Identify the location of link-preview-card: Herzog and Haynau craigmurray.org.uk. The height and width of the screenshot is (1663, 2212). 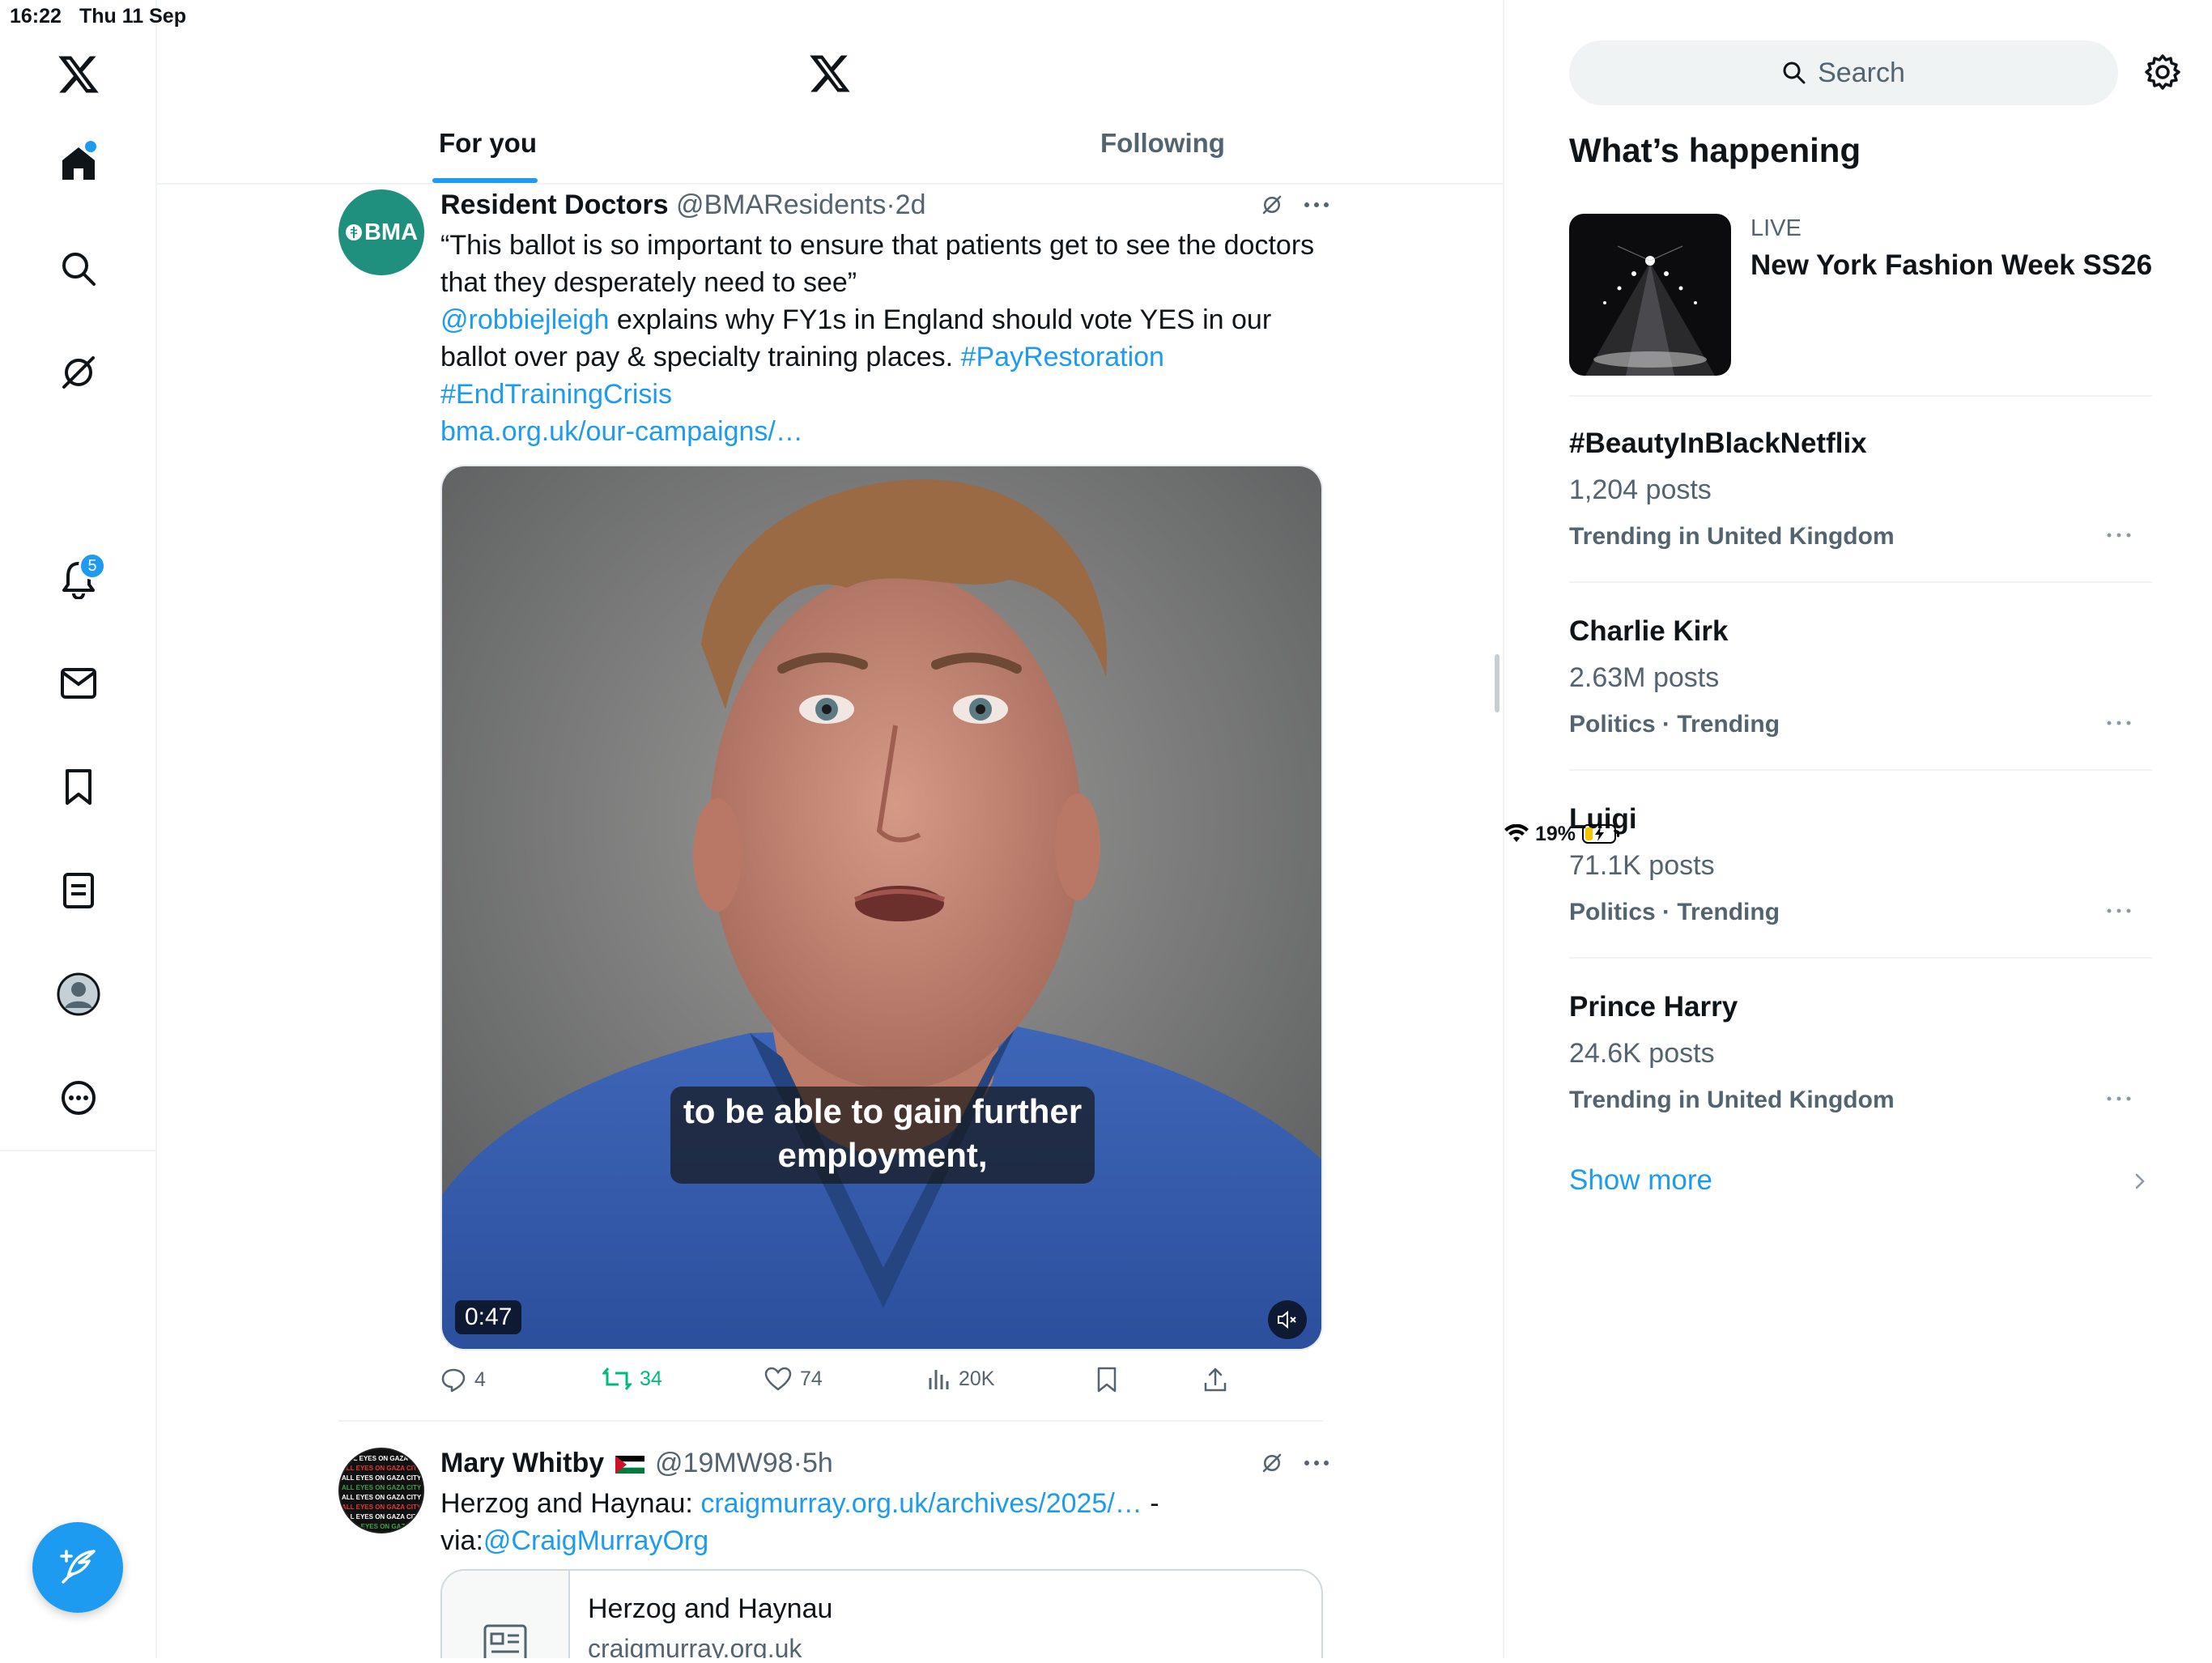
(882, 1613).